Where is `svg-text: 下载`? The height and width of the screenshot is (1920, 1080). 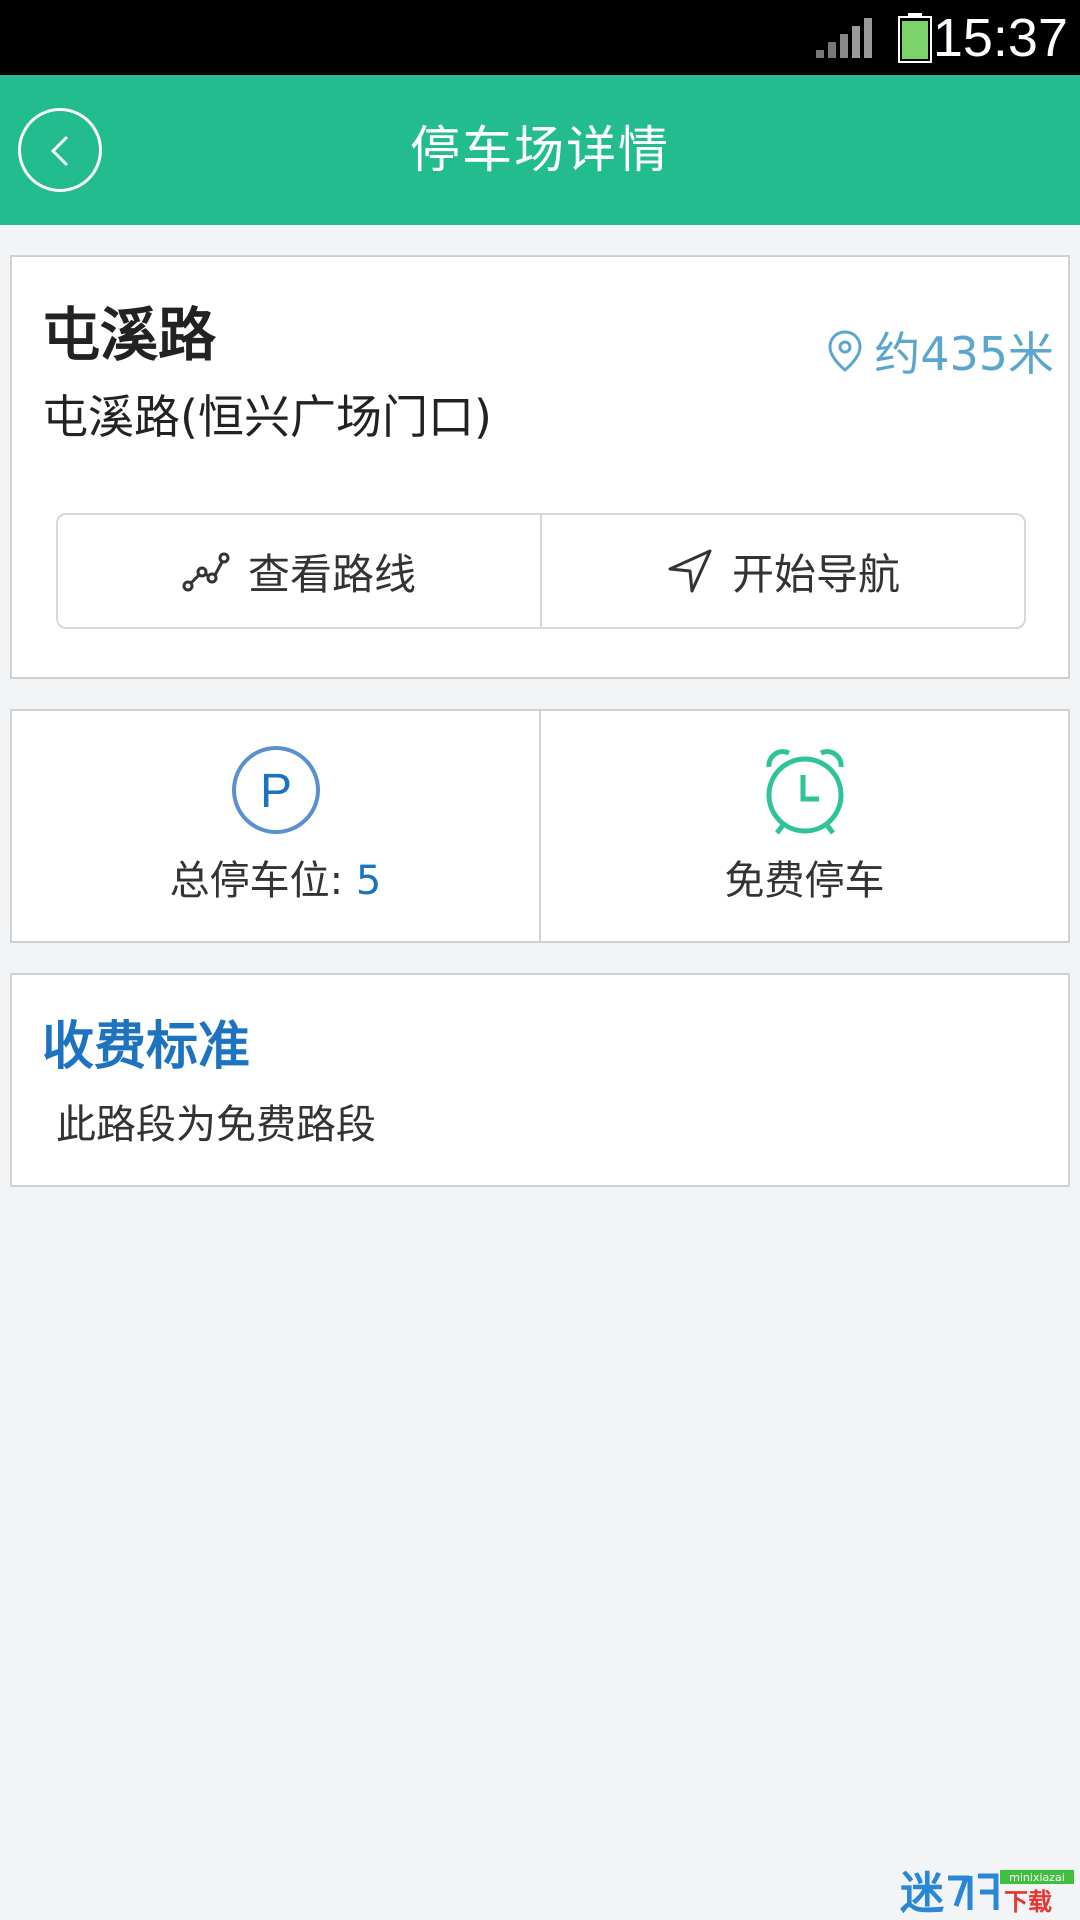 svg-text: 下载 is located at coordinates (1028, 1902).